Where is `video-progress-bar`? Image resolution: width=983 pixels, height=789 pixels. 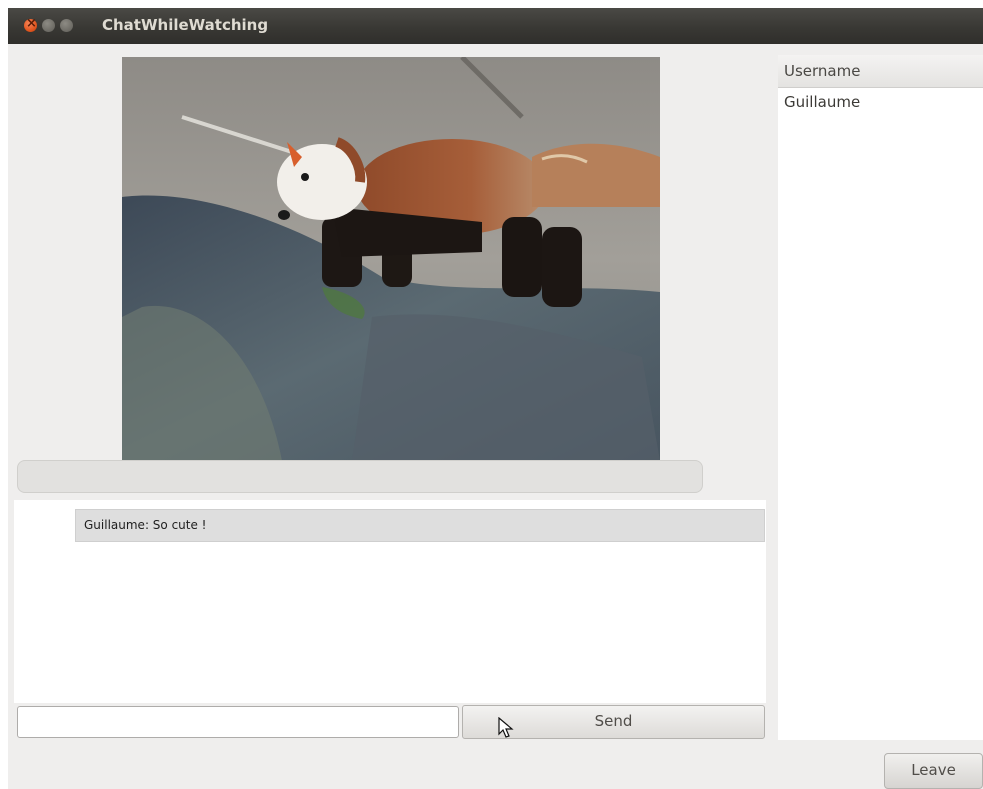
video-progress-bar is located at coordinates (360, 476).